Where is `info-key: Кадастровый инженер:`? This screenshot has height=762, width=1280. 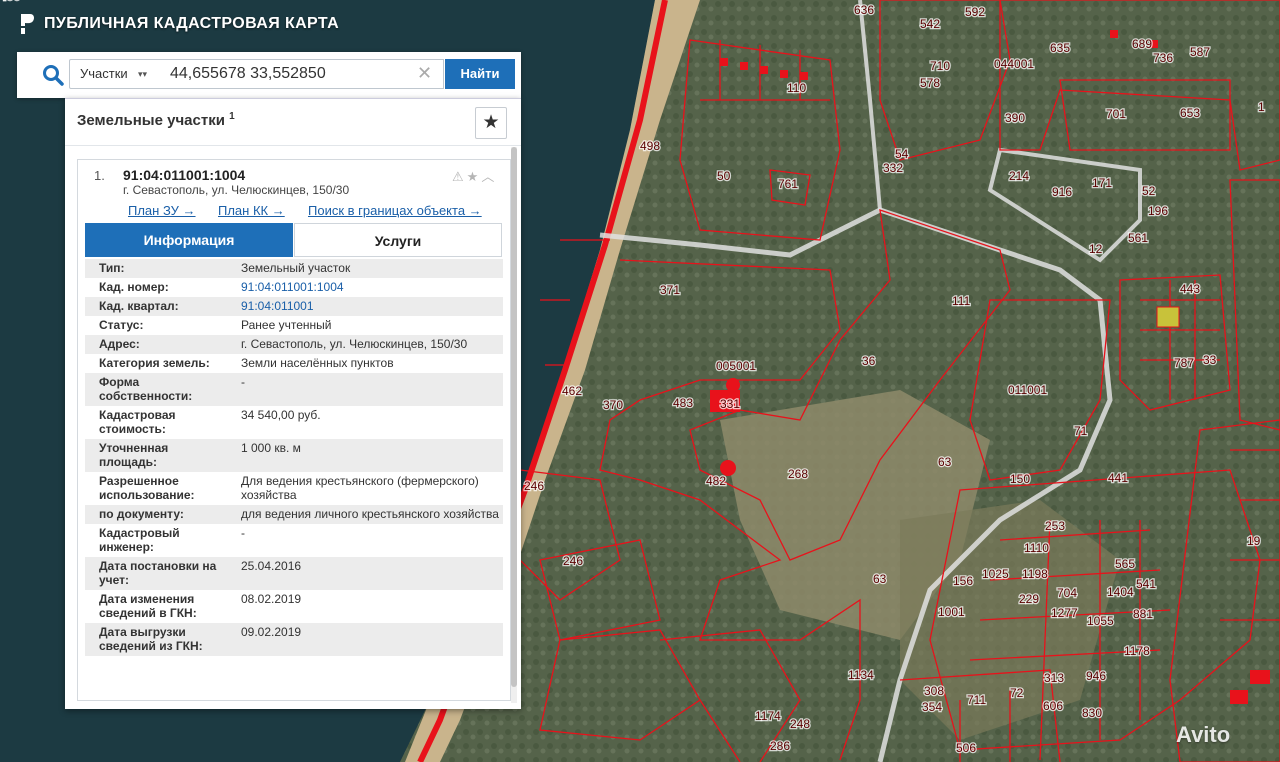
info-key: Кадастровый инженер: is located at coordinates (156, 540).